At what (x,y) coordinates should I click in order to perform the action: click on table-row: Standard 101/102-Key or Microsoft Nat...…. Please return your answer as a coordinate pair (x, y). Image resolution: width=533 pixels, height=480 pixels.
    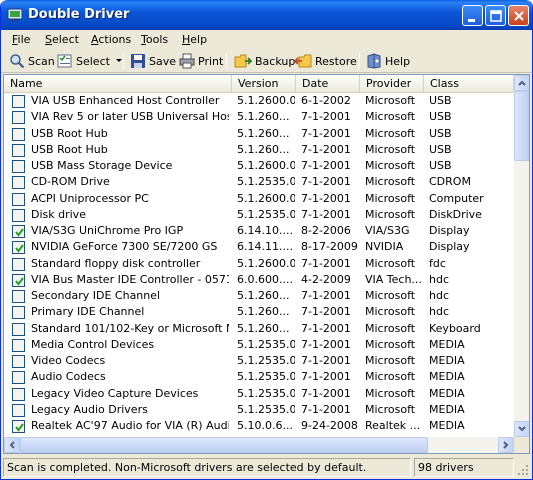
    Looking at the image, I should click on (259, 329).